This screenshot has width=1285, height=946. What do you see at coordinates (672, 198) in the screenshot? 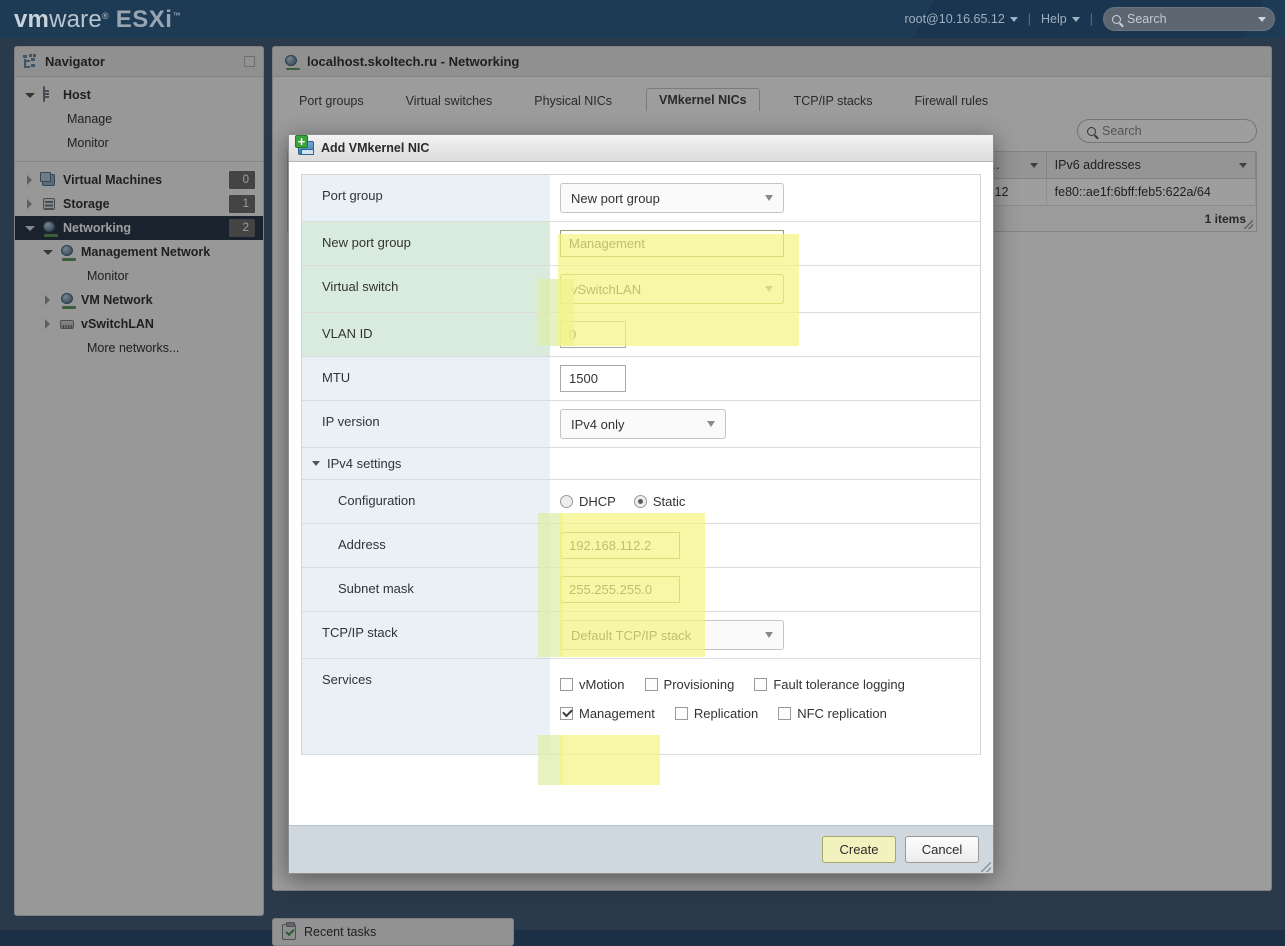
I see `port-group-select: New port group` at bounding box center [672, 198].